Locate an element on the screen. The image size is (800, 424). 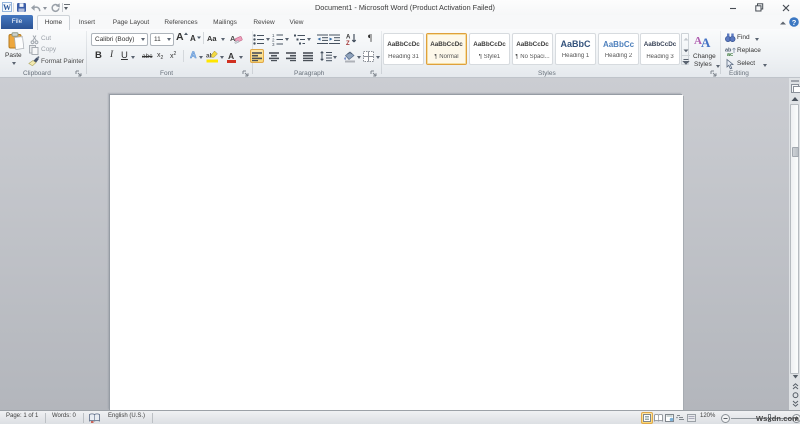
svg-text: Z is located at coordinates (348, 44).